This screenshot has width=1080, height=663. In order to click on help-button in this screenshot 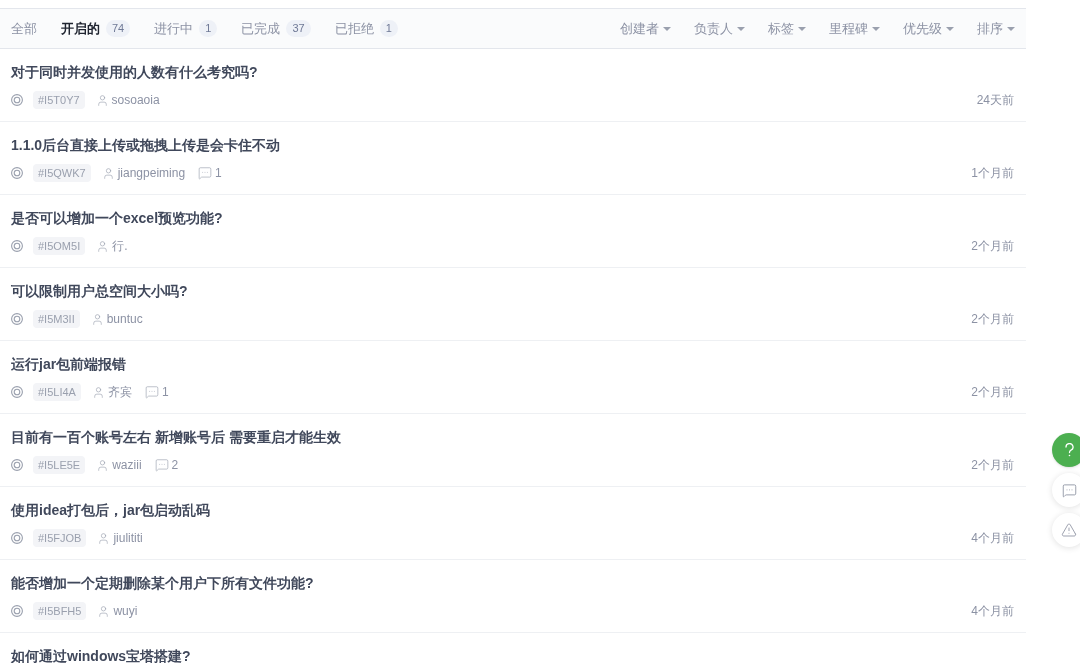, I will do `click(1066, 450)`.